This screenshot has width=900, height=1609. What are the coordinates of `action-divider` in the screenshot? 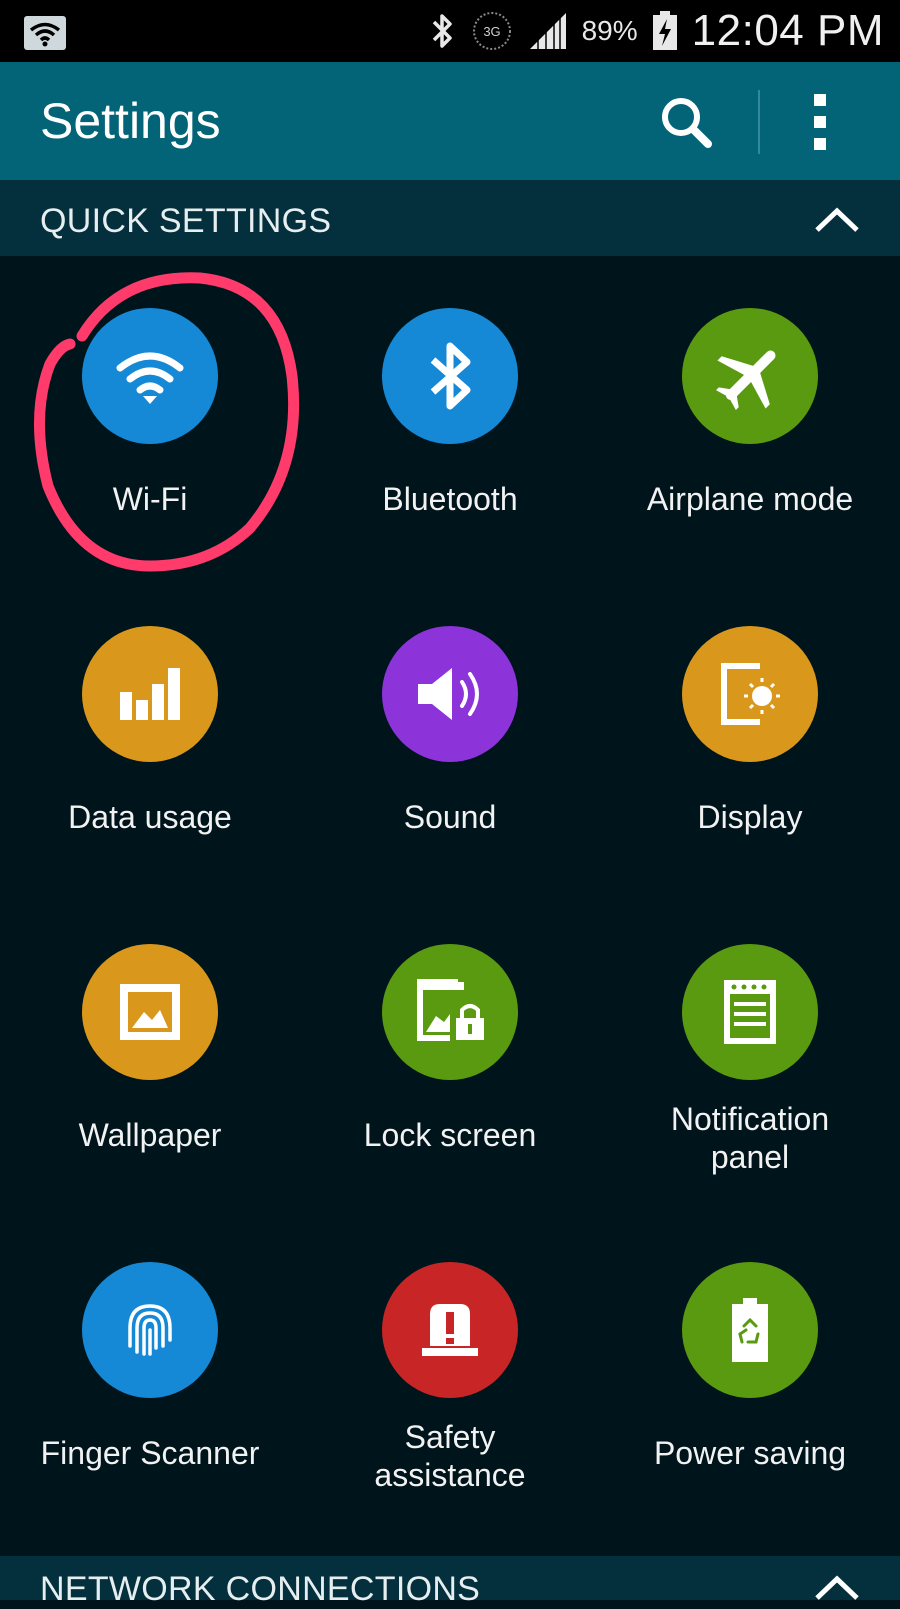 It's located at (759, 122).